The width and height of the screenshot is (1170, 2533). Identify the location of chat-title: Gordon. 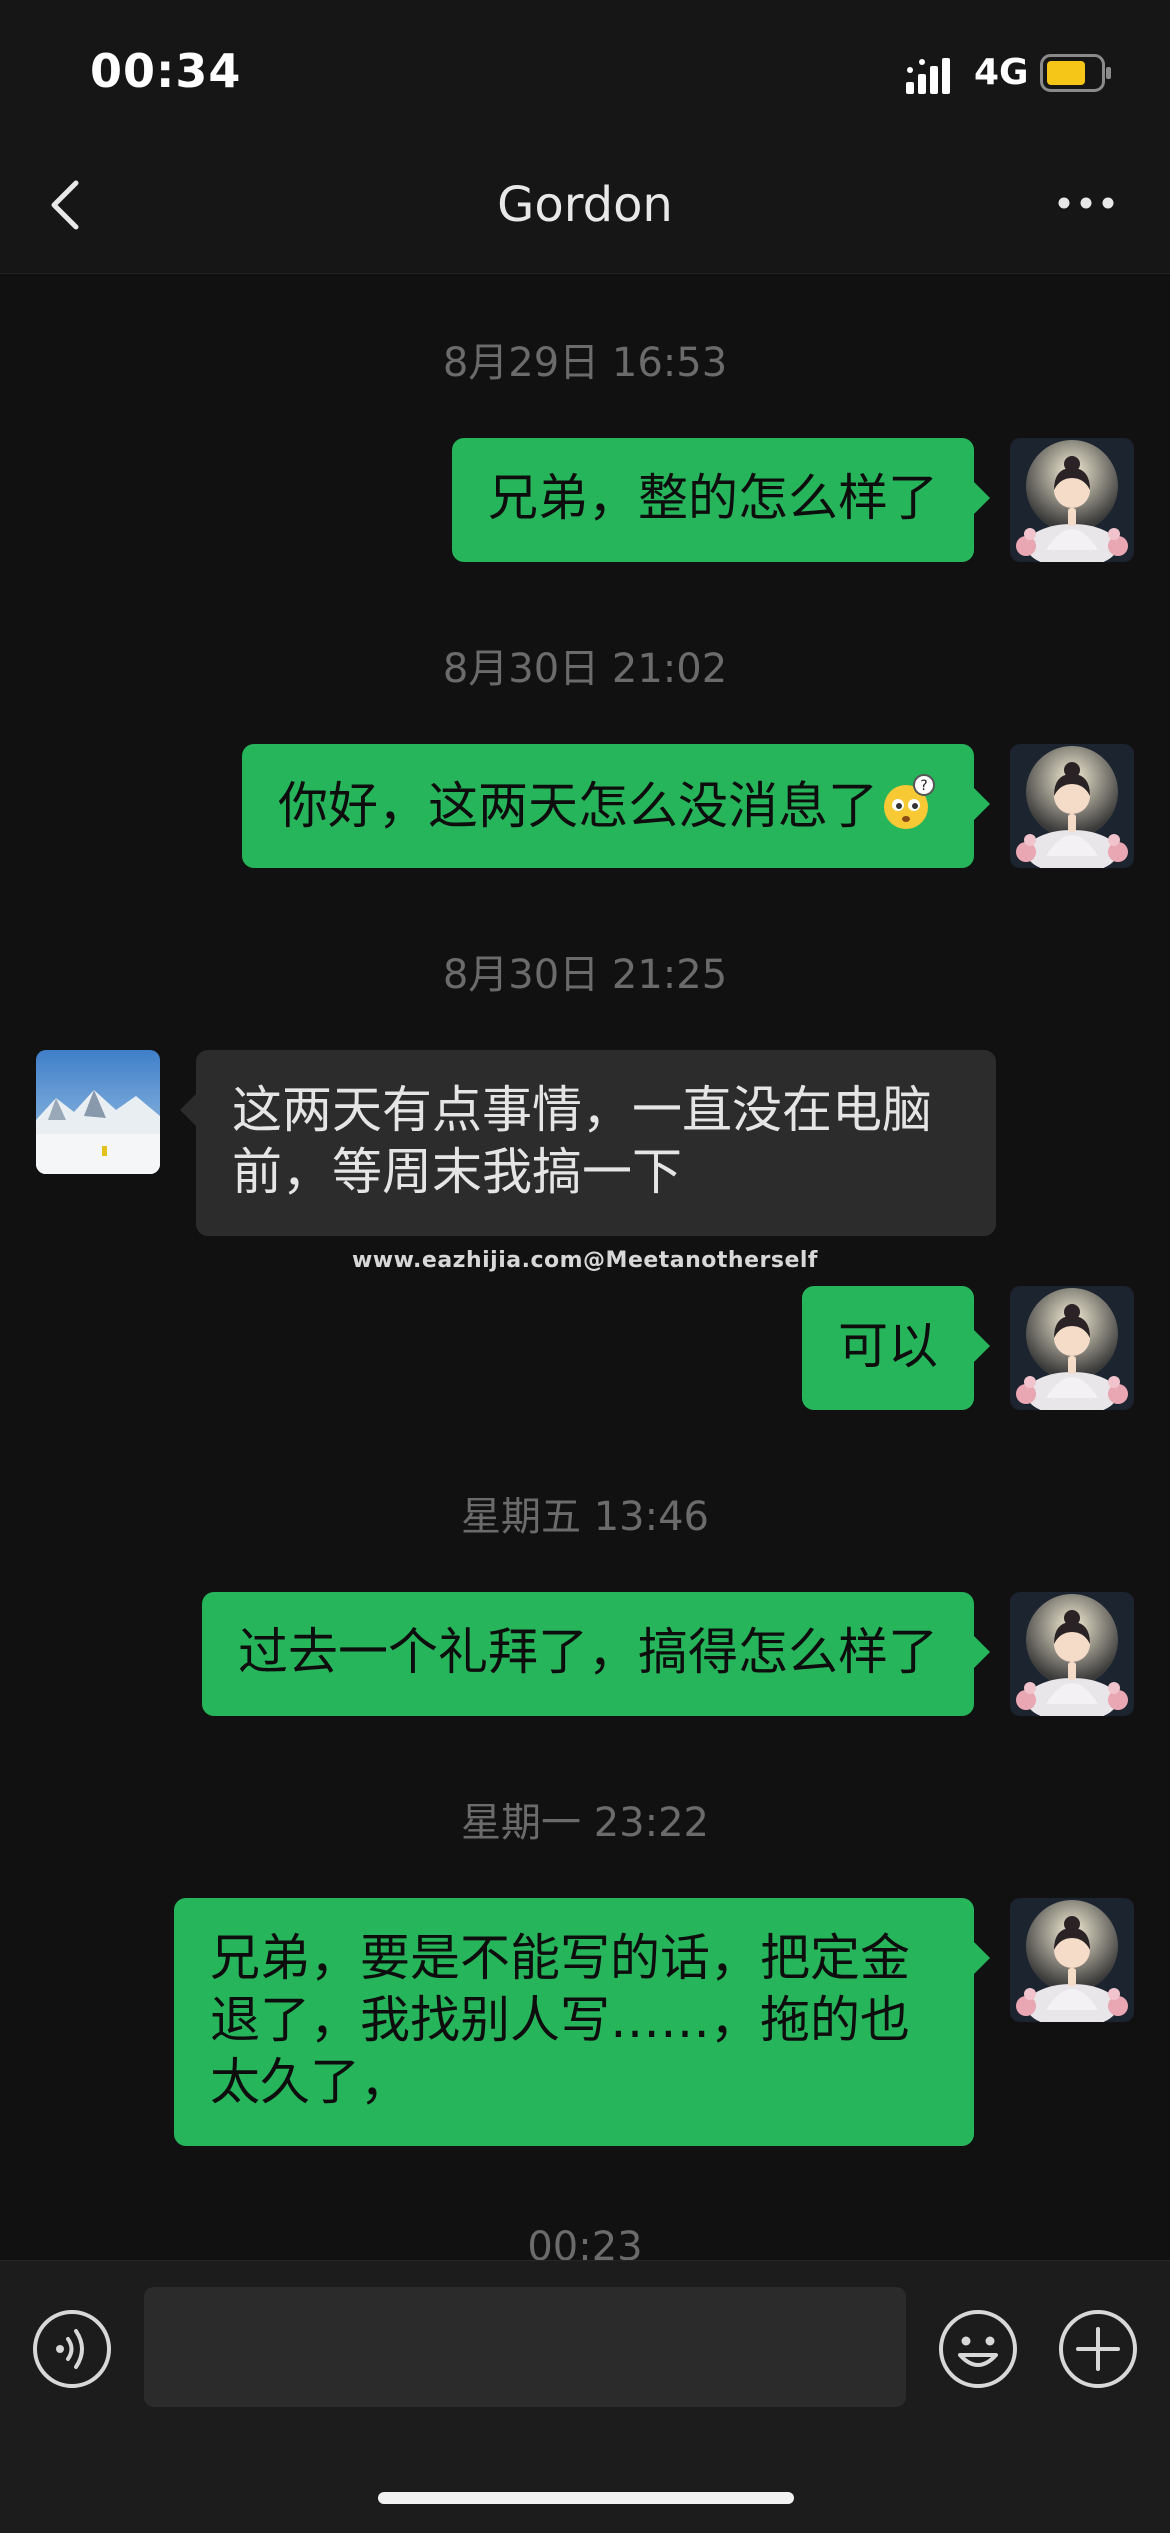
(585, 205).